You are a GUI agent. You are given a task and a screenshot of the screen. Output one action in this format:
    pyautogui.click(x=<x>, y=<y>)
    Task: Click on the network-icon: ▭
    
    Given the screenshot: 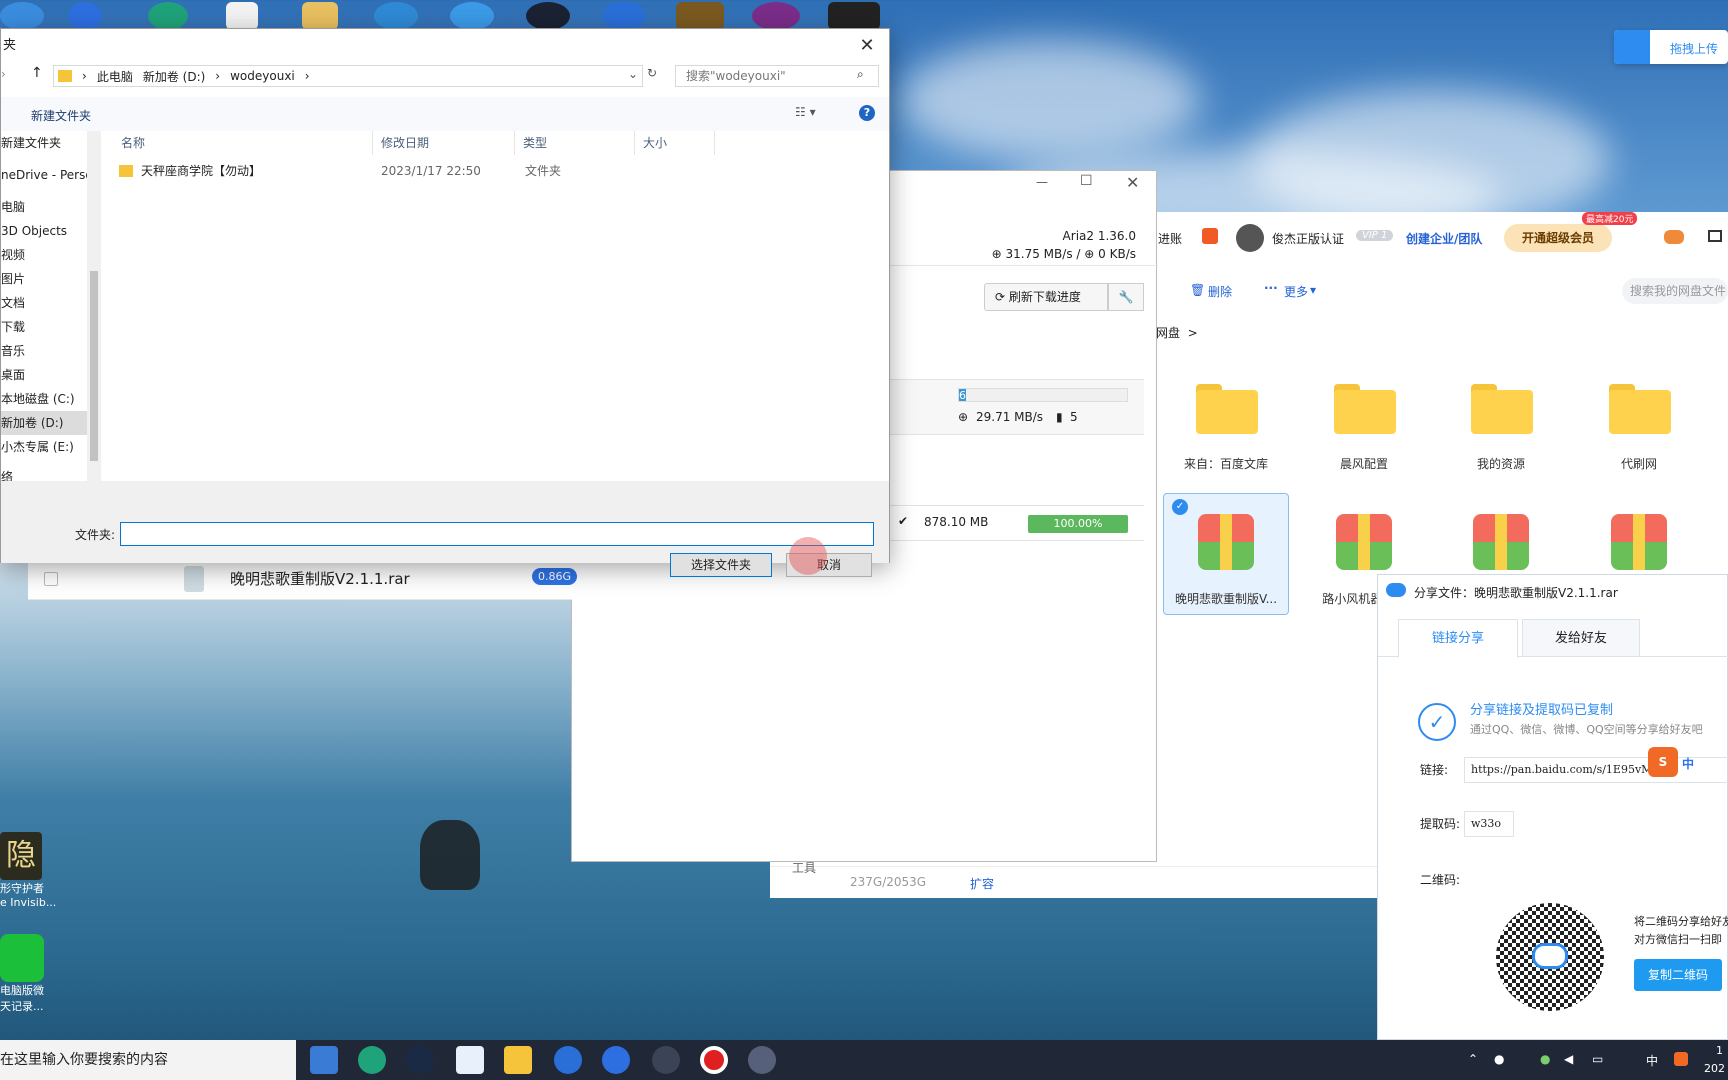 What is the action you would take?
    pyautogui.click(x=1597, y=1059)
    